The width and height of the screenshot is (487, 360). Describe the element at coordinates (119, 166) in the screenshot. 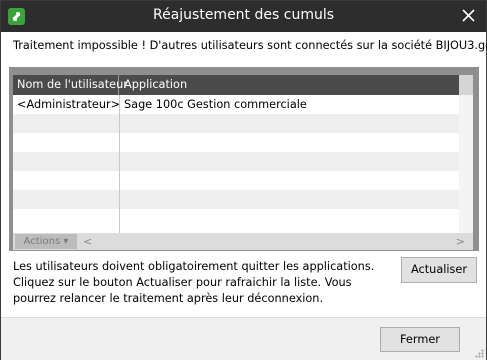

I see `column-divider` at that location.